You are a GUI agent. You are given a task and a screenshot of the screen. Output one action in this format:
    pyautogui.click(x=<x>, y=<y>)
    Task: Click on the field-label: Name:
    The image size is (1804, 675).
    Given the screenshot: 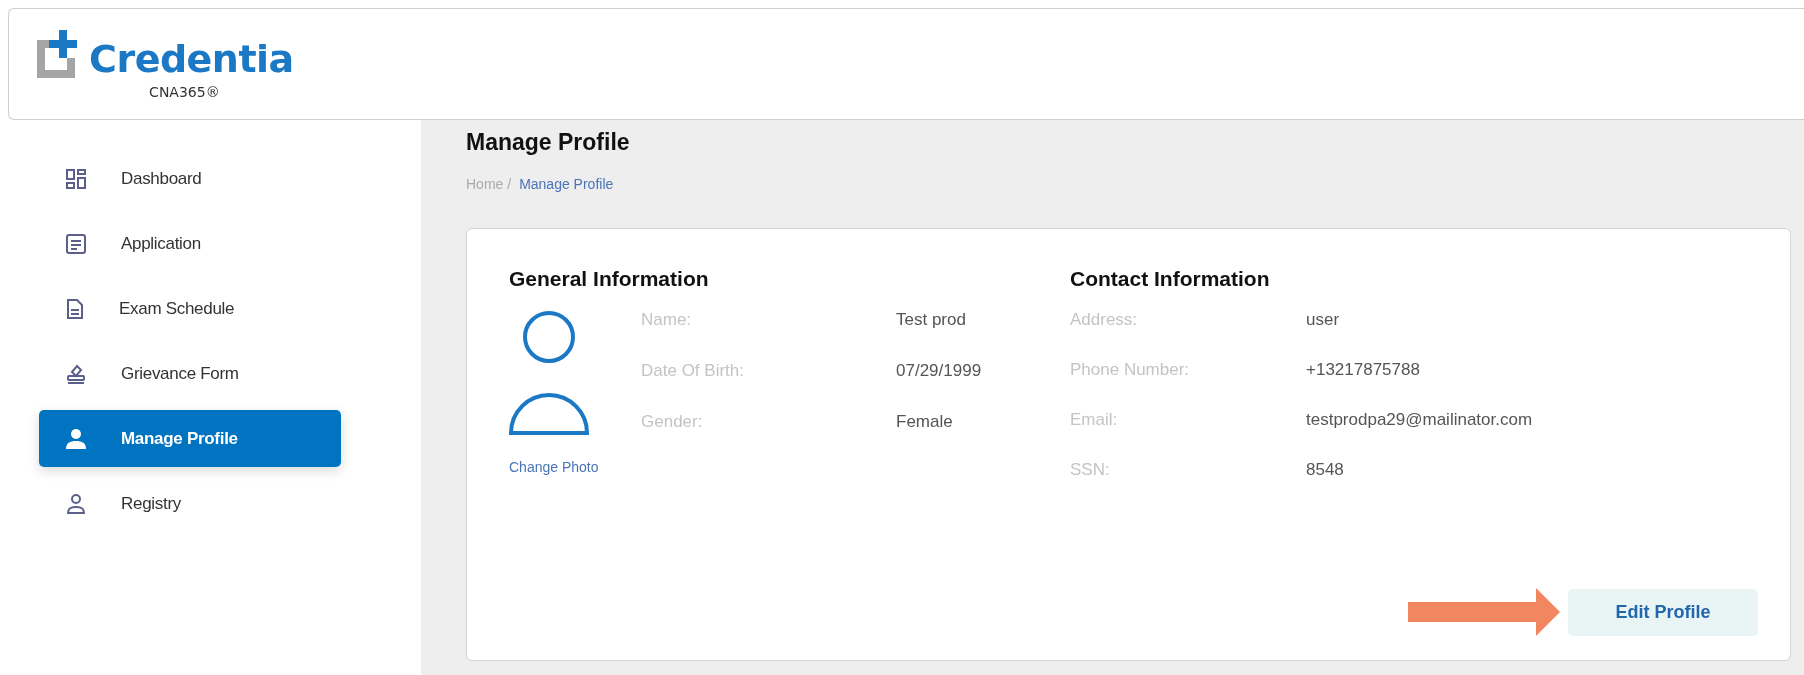 What is the action you would take?
    pyautogui.click(x=667, y=320)
    